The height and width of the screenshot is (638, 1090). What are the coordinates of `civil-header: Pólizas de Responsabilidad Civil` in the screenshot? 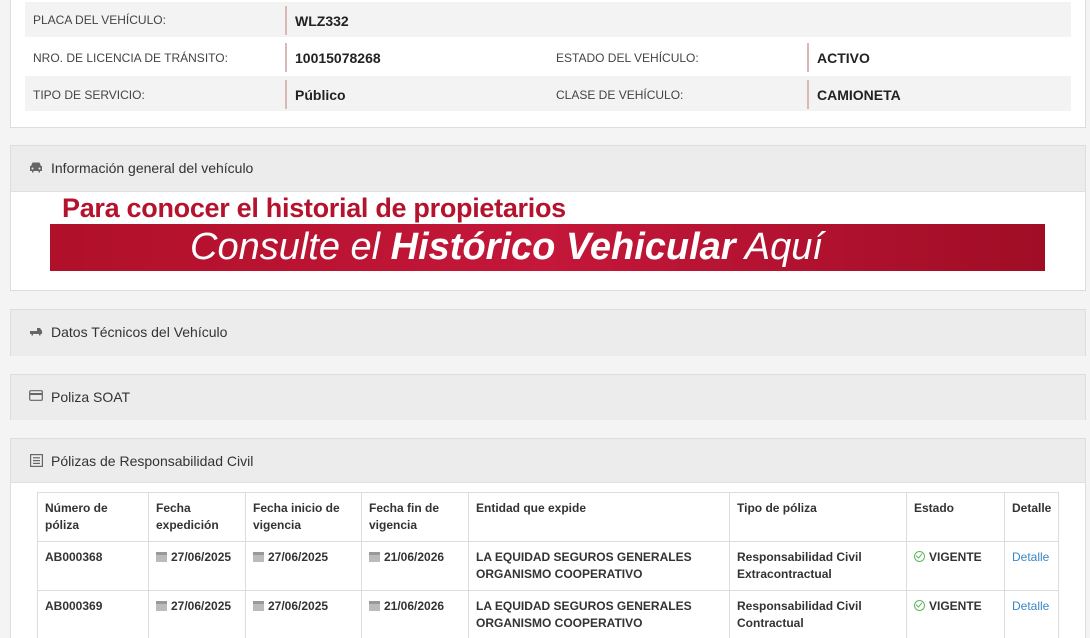 It's located at (548, 461).